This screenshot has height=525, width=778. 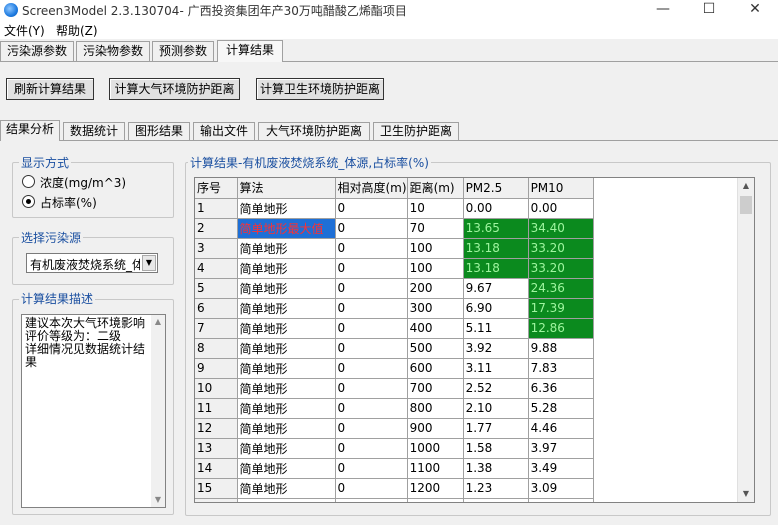 I want to click on calc-atmos-distance-button: 计算大气环境防护距离, so click(x=174, y=89).